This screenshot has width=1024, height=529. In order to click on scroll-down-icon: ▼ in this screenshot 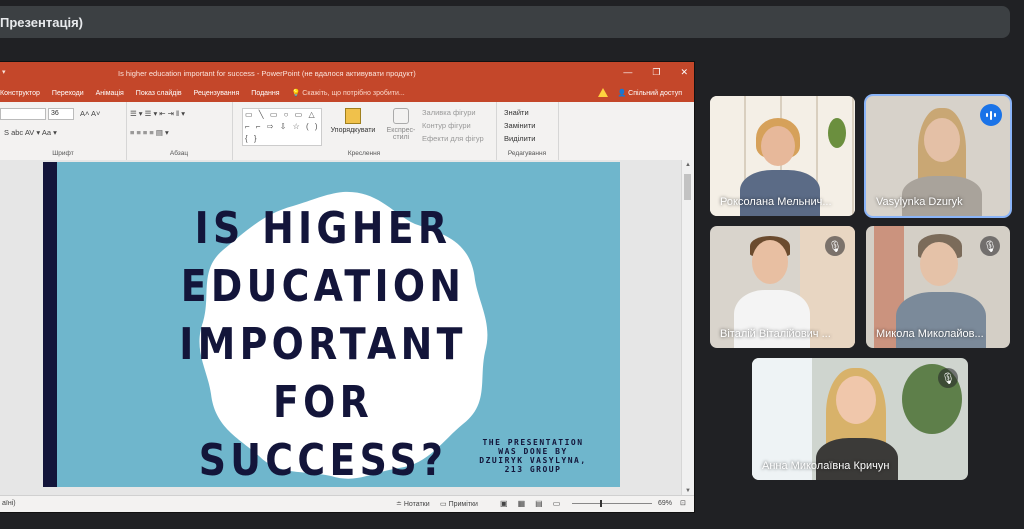, I will do `click(688, 491)`.